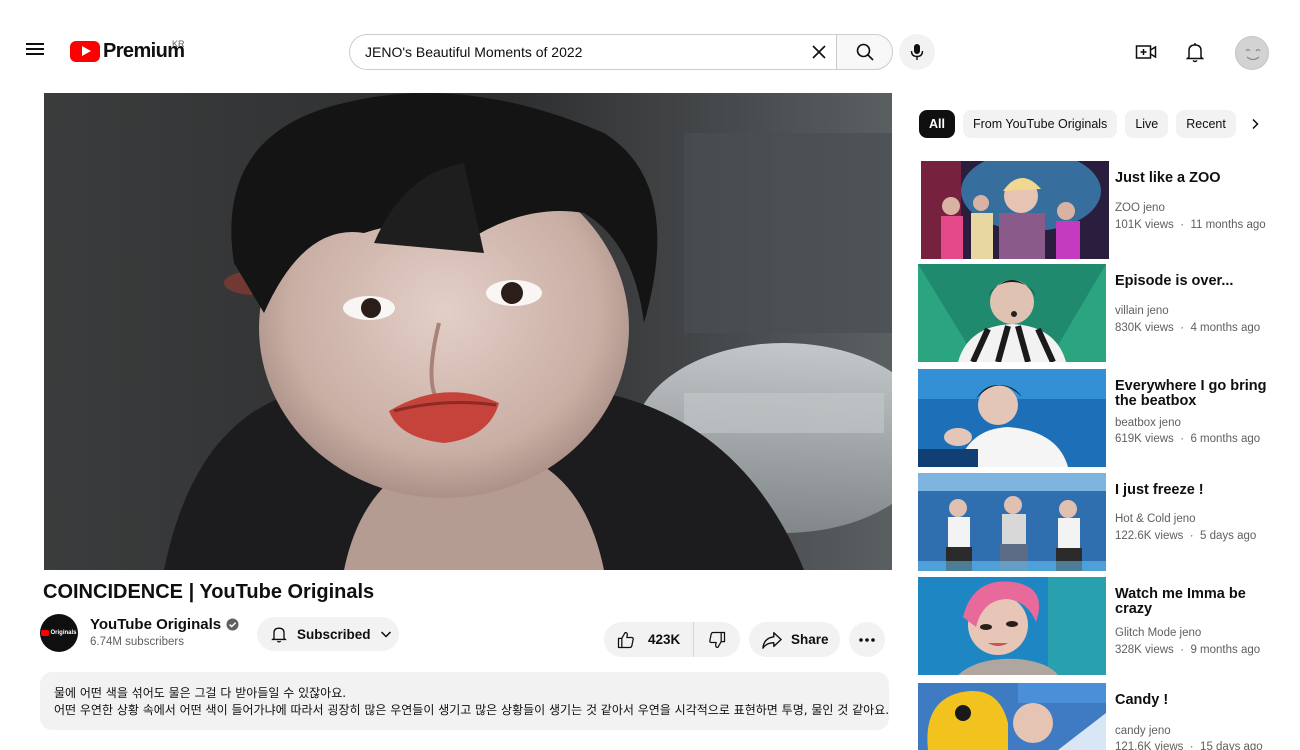 This screenshot has height=750, width=1300. I want to click on create-button, so click(1146, 52).